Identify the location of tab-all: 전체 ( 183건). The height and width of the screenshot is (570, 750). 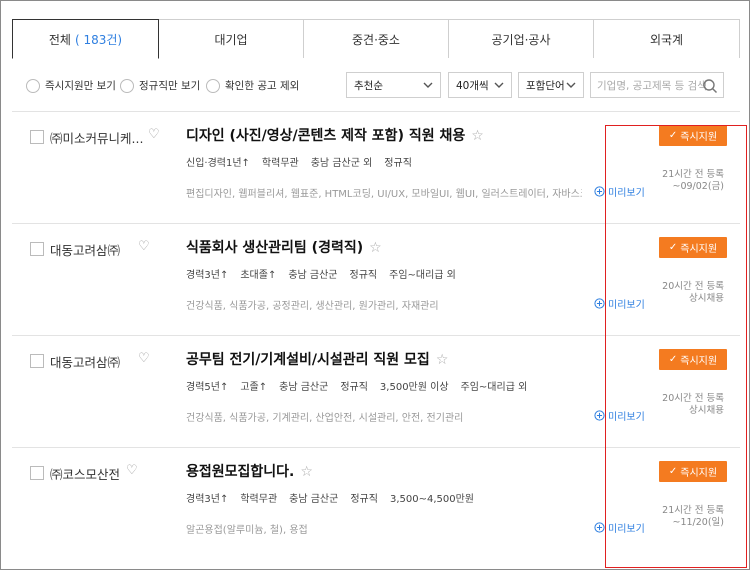
(85, 39).